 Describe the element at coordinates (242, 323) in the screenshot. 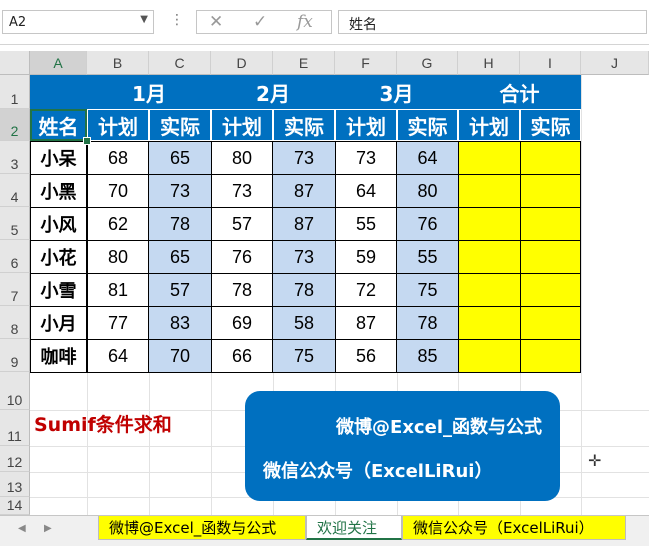

I see `data-cell: 69` at that location.